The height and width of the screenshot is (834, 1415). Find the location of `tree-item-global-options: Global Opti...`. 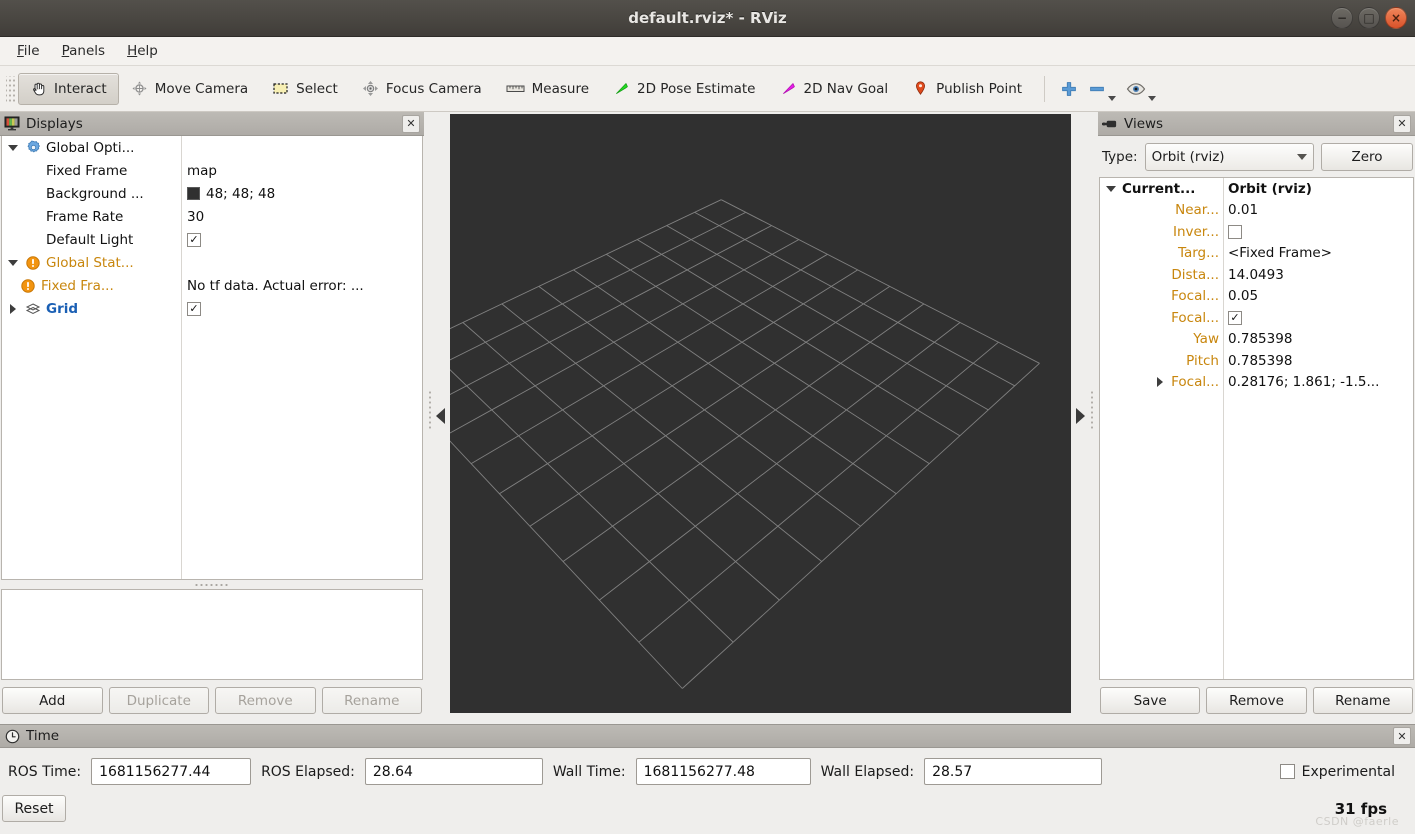

tree-item-global-options: Global Opti... is located at coordinates (91, 148).